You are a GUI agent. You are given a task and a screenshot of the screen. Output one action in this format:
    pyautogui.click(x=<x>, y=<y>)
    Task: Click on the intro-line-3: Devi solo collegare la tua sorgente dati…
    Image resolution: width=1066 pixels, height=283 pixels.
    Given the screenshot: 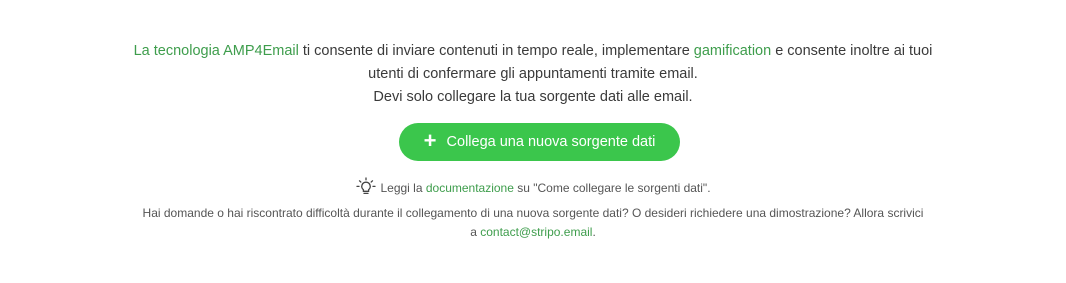 What is the action you would take?
    pyautogui.click(x=533, y=97)
    